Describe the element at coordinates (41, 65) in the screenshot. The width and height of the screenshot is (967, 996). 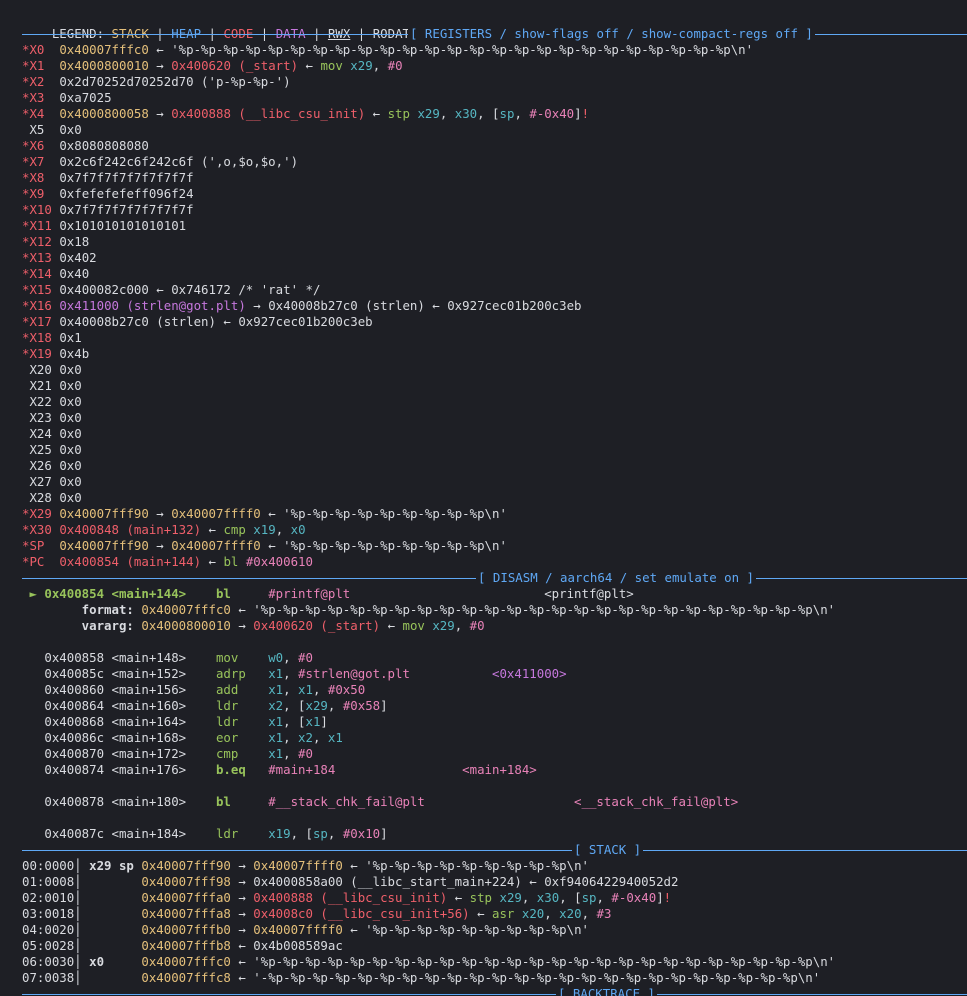
I see `register-row-segment: *X1` at that location.